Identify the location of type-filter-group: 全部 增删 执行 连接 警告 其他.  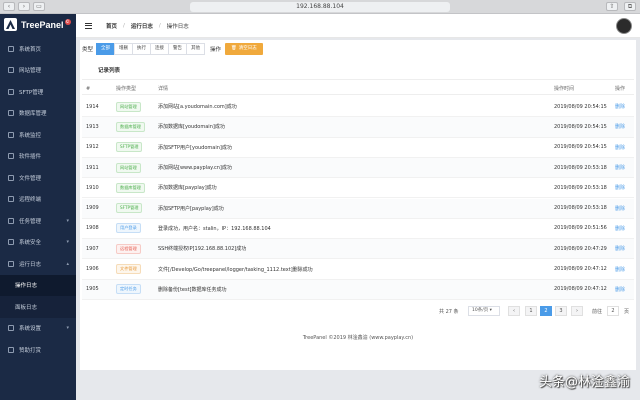
(151, 49).